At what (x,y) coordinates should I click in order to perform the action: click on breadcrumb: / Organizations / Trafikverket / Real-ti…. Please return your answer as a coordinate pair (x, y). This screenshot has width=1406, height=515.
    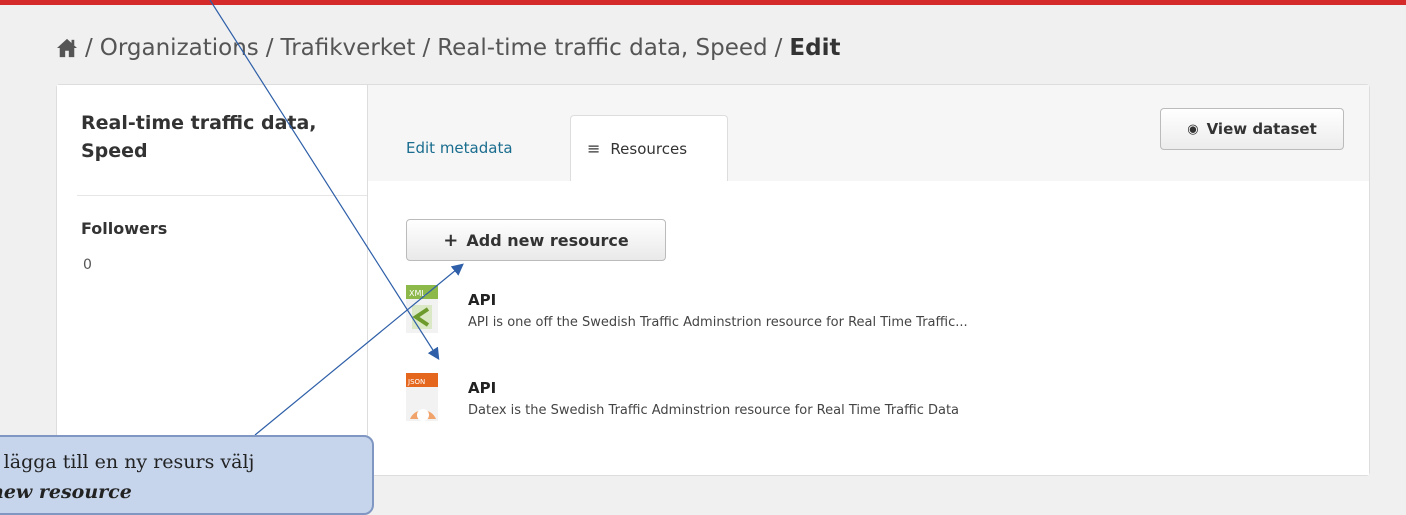
    Looking at the image, I should click on (448, 48).